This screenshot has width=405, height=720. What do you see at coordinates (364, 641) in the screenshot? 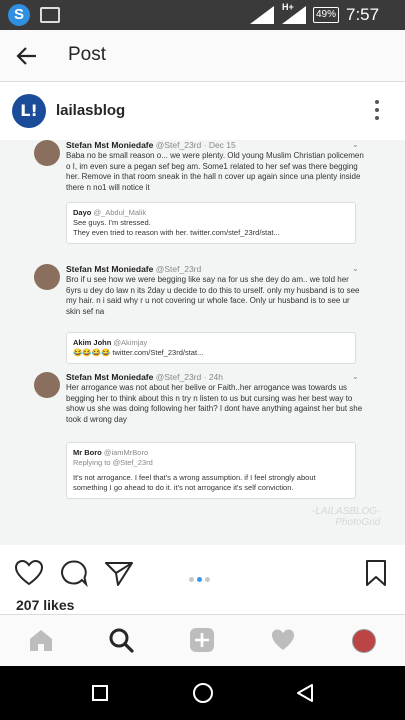
I see `profile-avatar` at bounding box center [364, 641].